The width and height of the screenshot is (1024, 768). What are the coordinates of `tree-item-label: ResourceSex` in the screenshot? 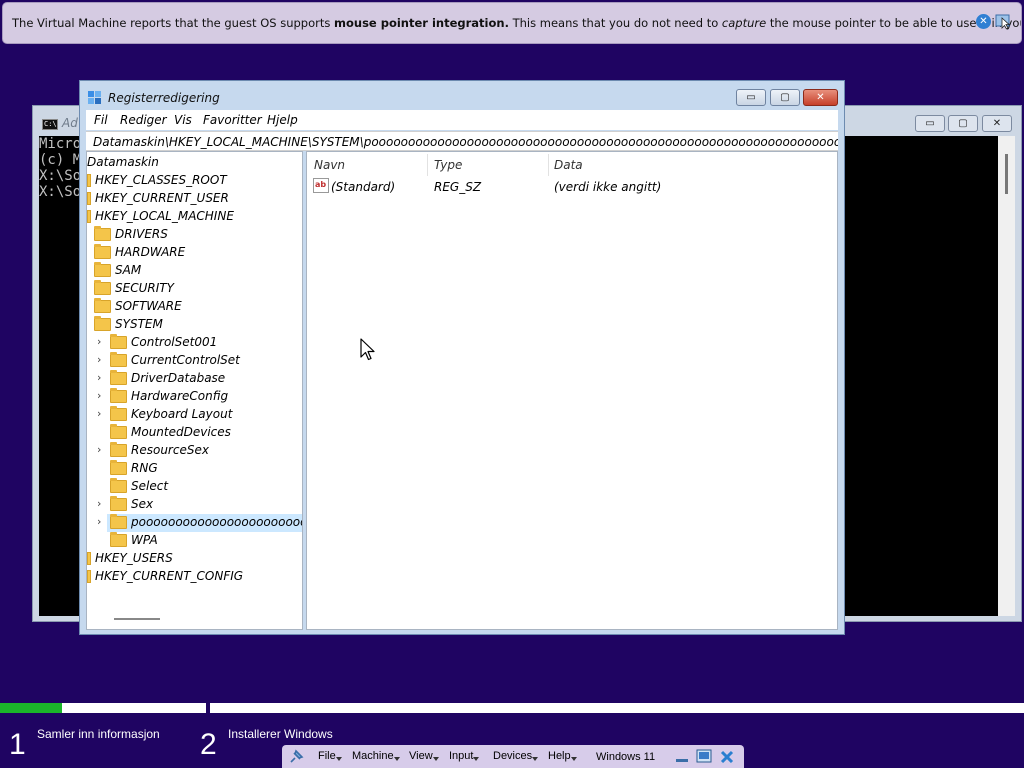 It's located at (170, 450).